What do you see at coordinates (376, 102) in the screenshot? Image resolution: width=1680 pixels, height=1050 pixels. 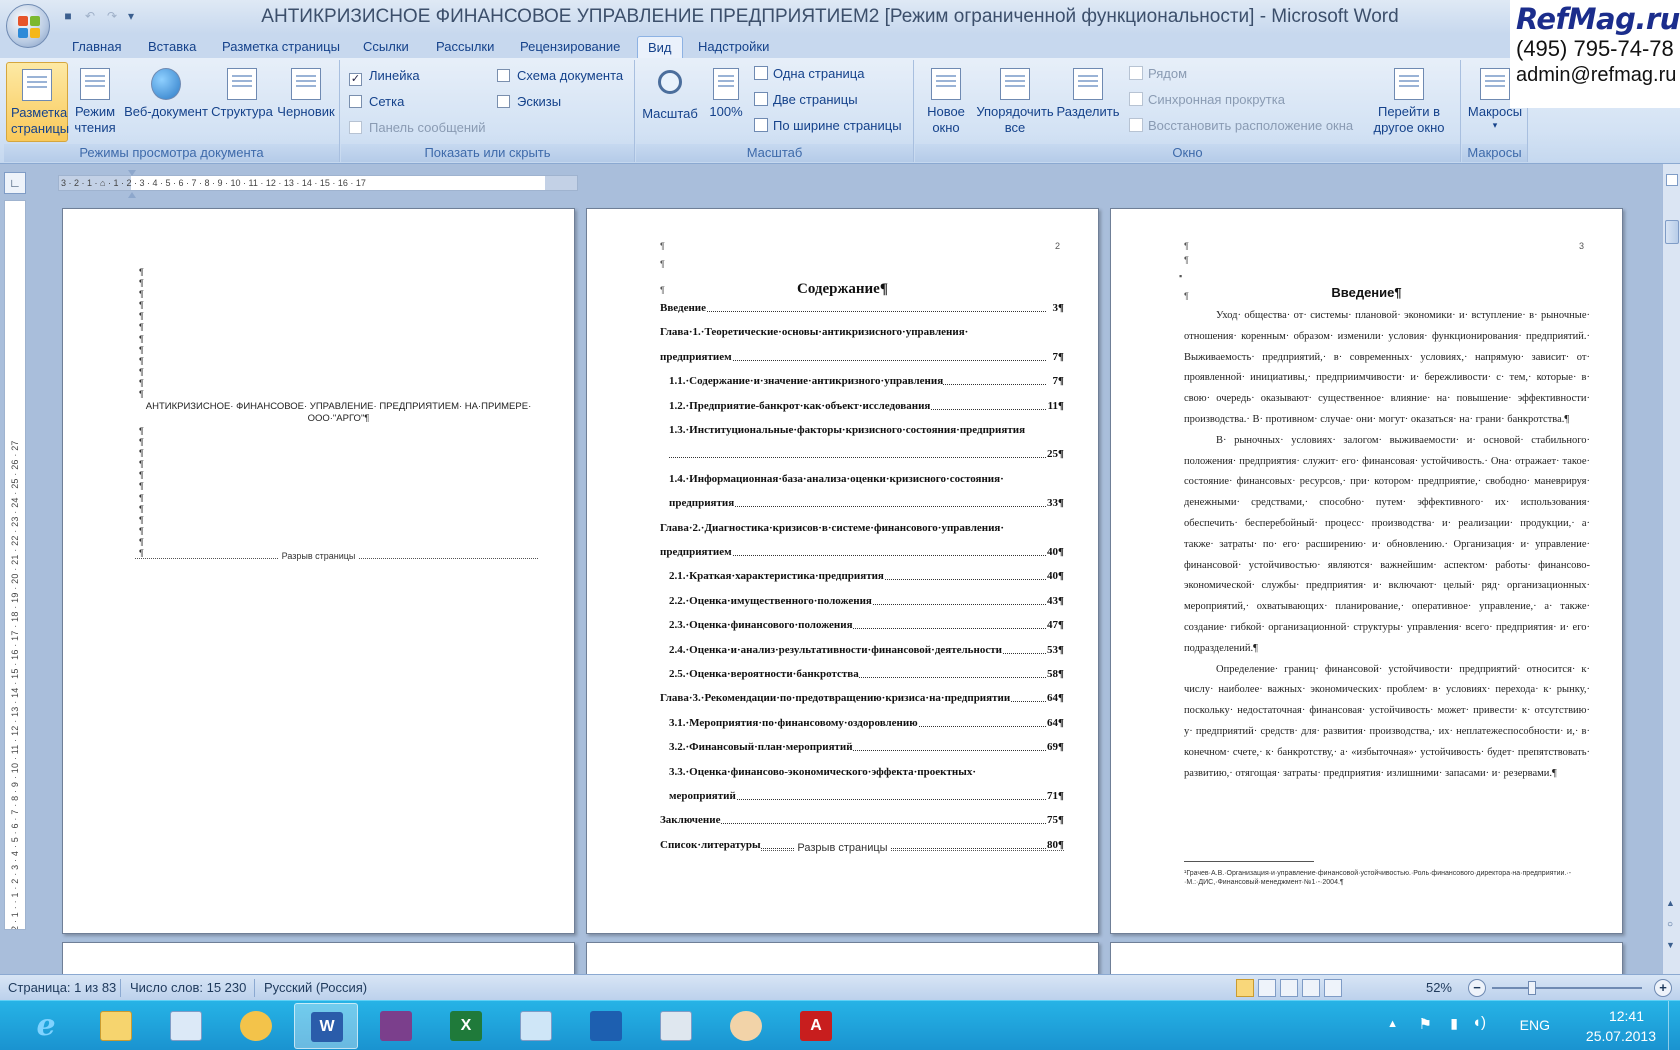 I see `grid-checkbox: Сетка` at bounding box center [376, 102].